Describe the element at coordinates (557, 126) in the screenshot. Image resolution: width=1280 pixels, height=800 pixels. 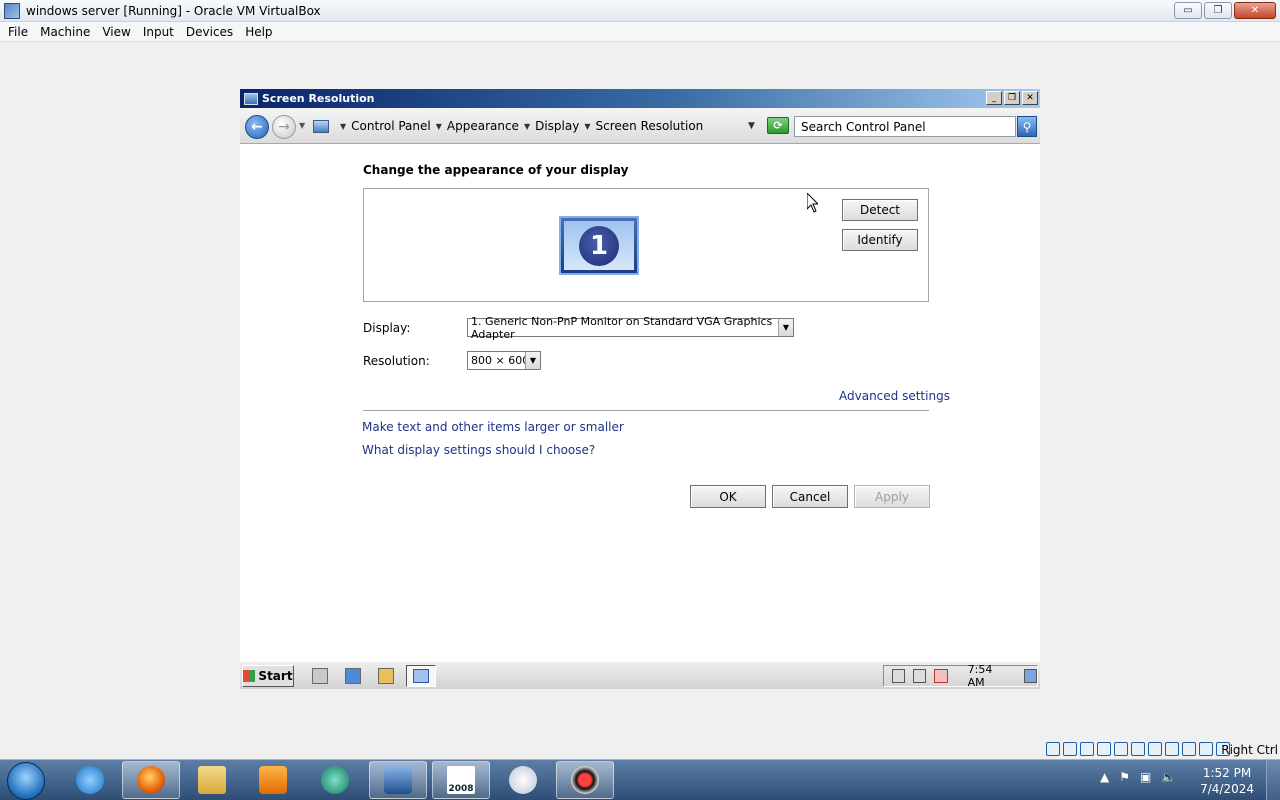
I see `breadcrumb-display: Display` at that location.